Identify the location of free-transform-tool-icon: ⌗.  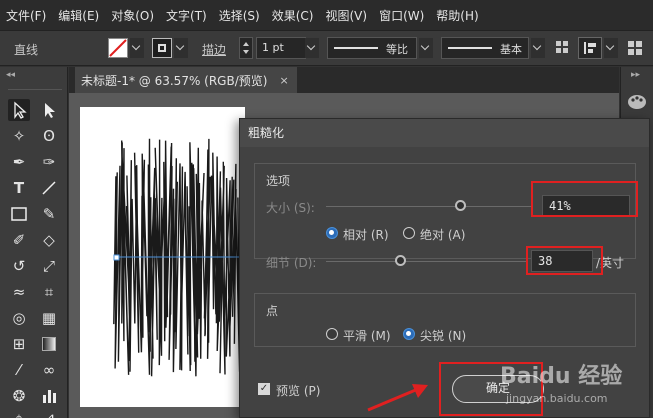
(49, 292).